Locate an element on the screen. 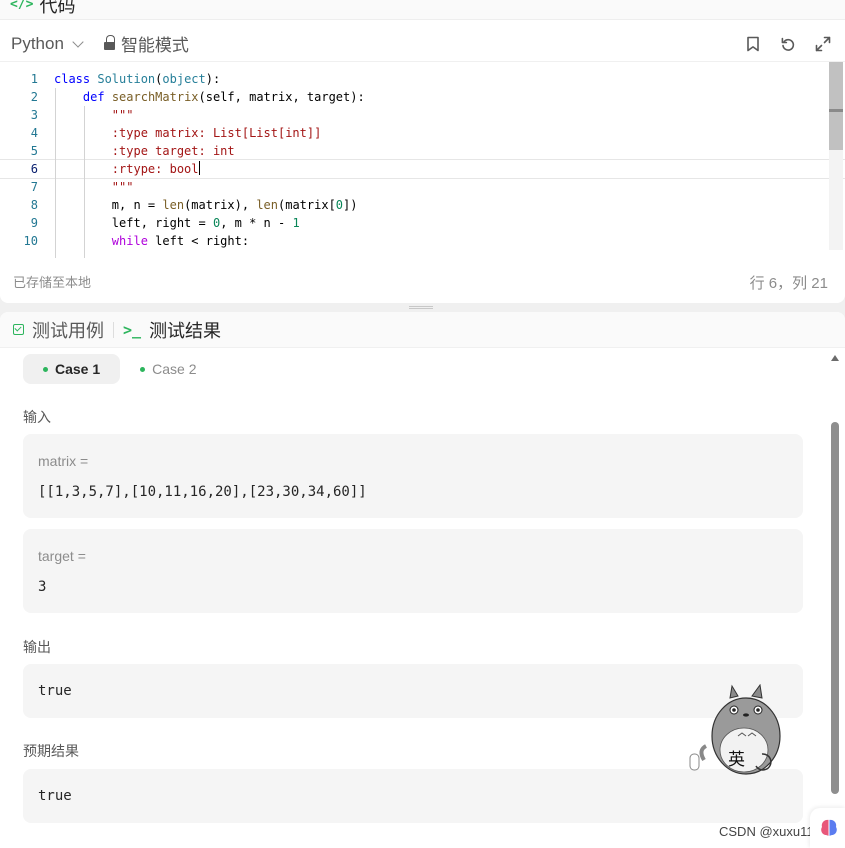  scroll-up-arrow-icon is located at coordinates (835, 358).